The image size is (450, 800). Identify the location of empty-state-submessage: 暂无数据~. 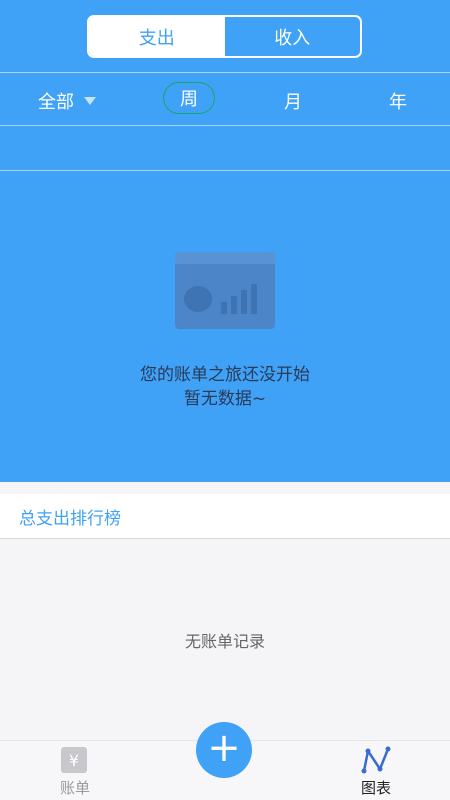
(225, 399).